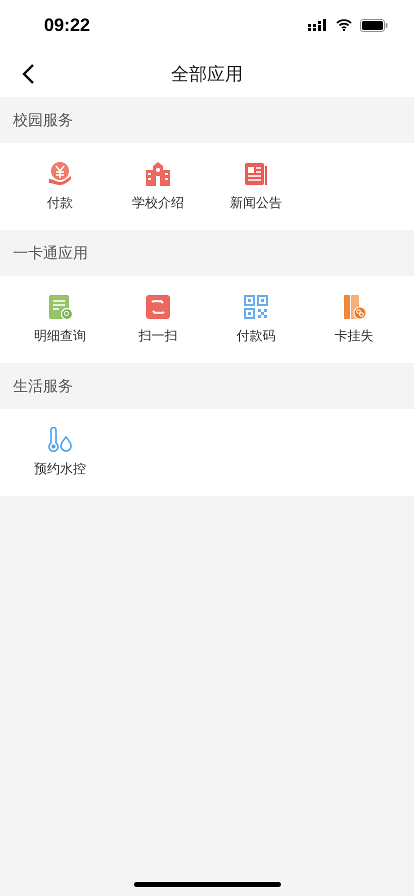 The width and height of the screenshot is (414, 896). Describe the element at coordinates (318, 25) in the screenshot. I see `signal-icon` at that location.